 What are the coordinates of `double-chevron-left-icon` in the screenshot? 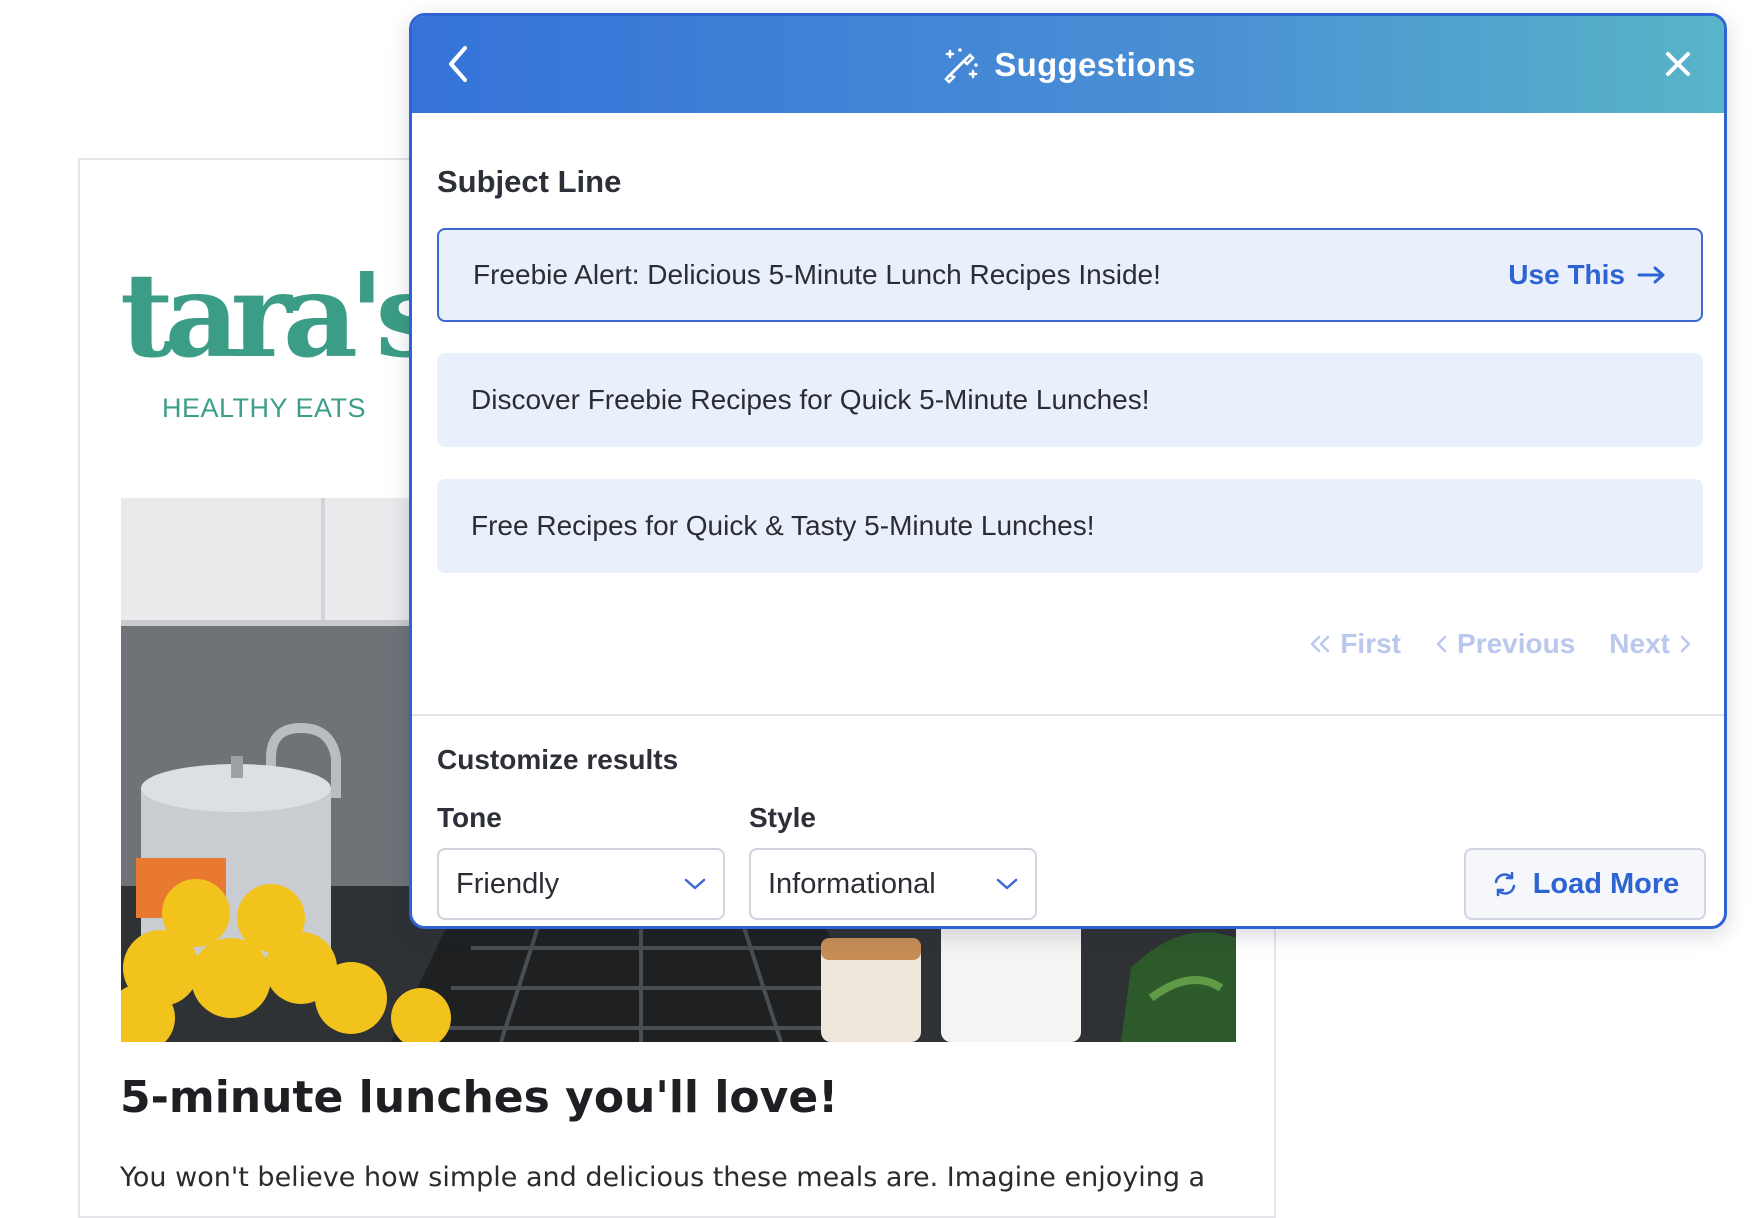 It's located at (1320, 644).